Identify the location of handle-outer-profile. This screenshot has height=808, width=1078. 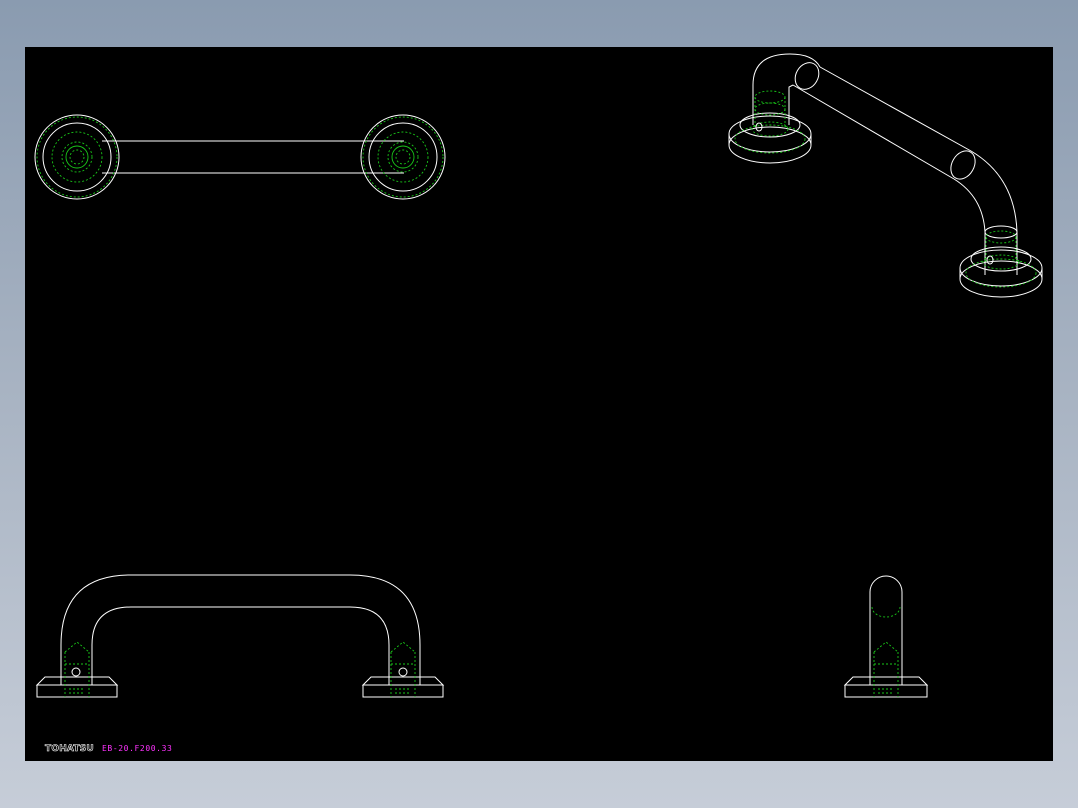
(240, 629).